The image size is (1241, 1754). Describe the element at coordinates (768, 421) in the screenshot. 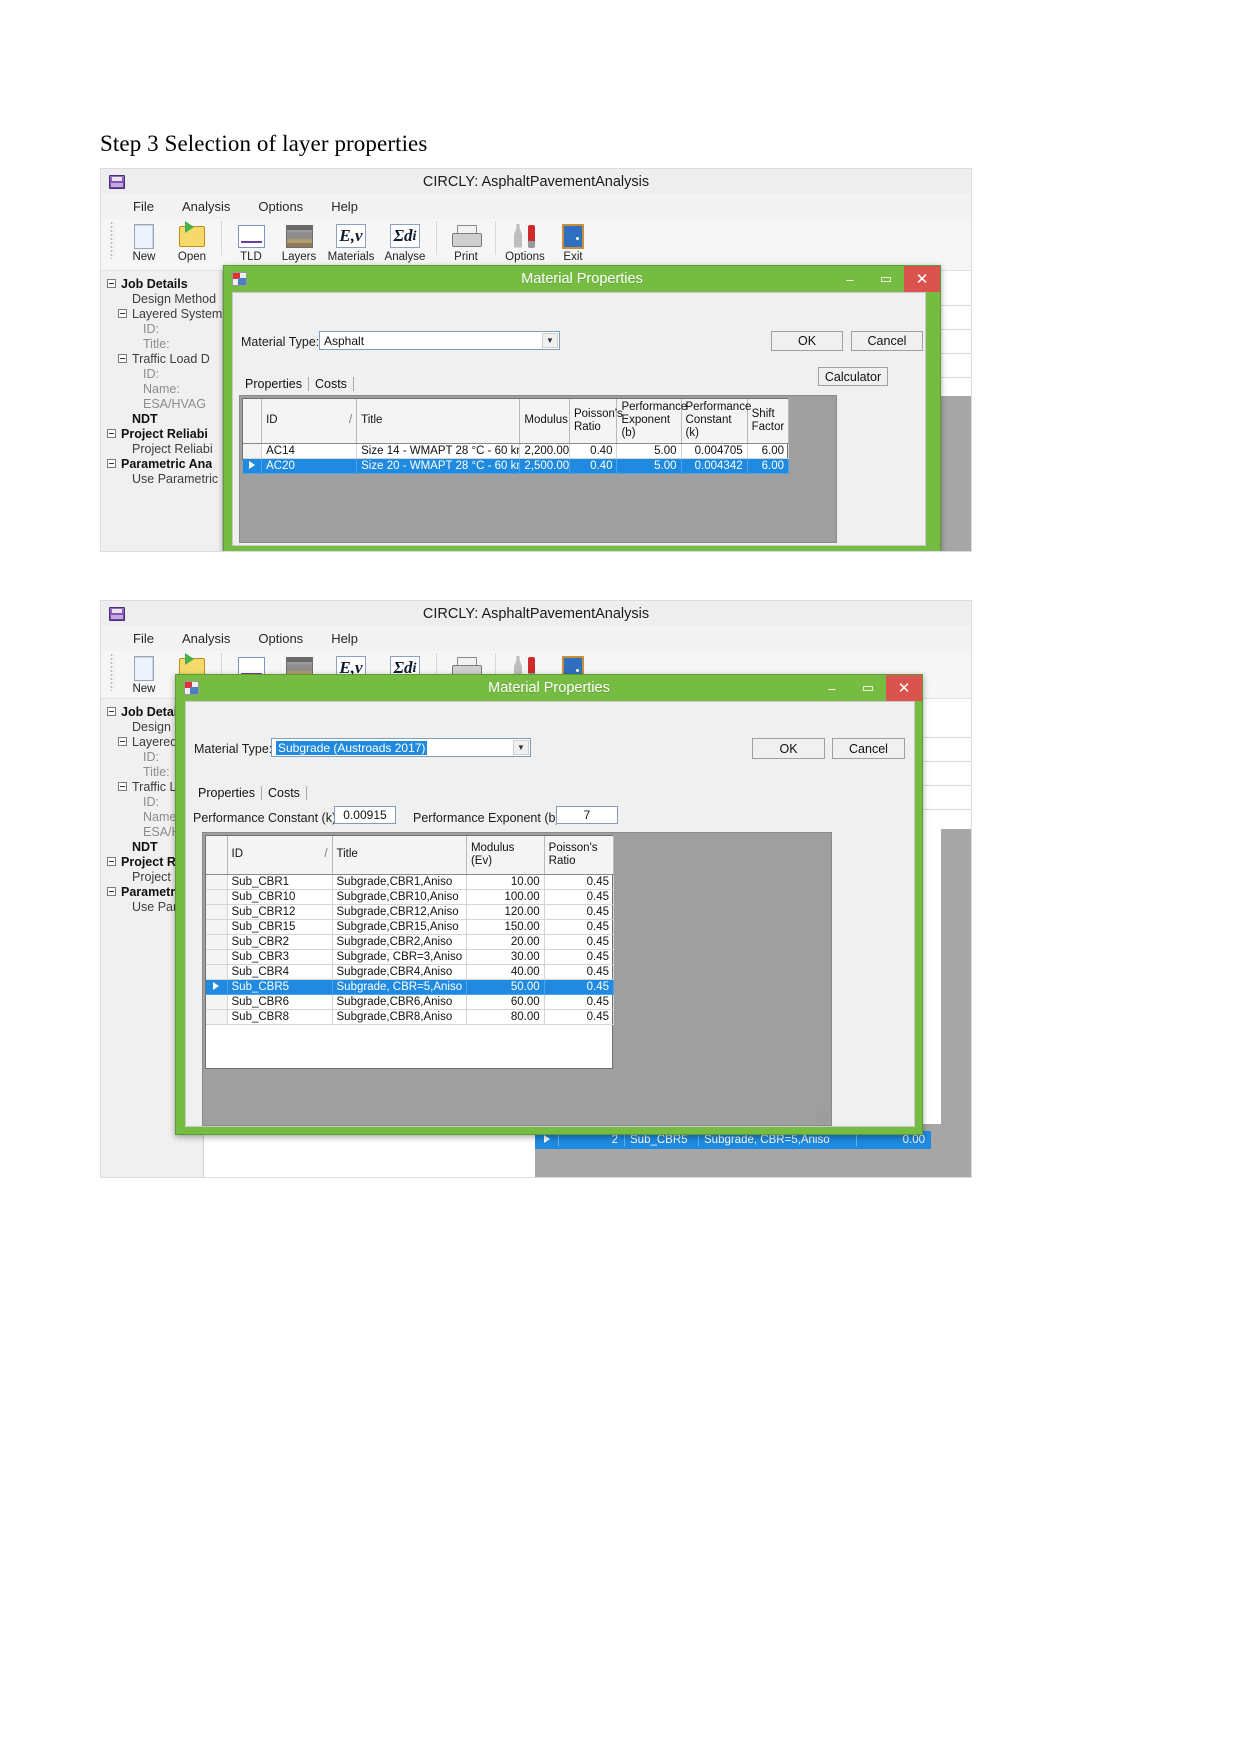

I see `column-header: Shift Factor` at that location.